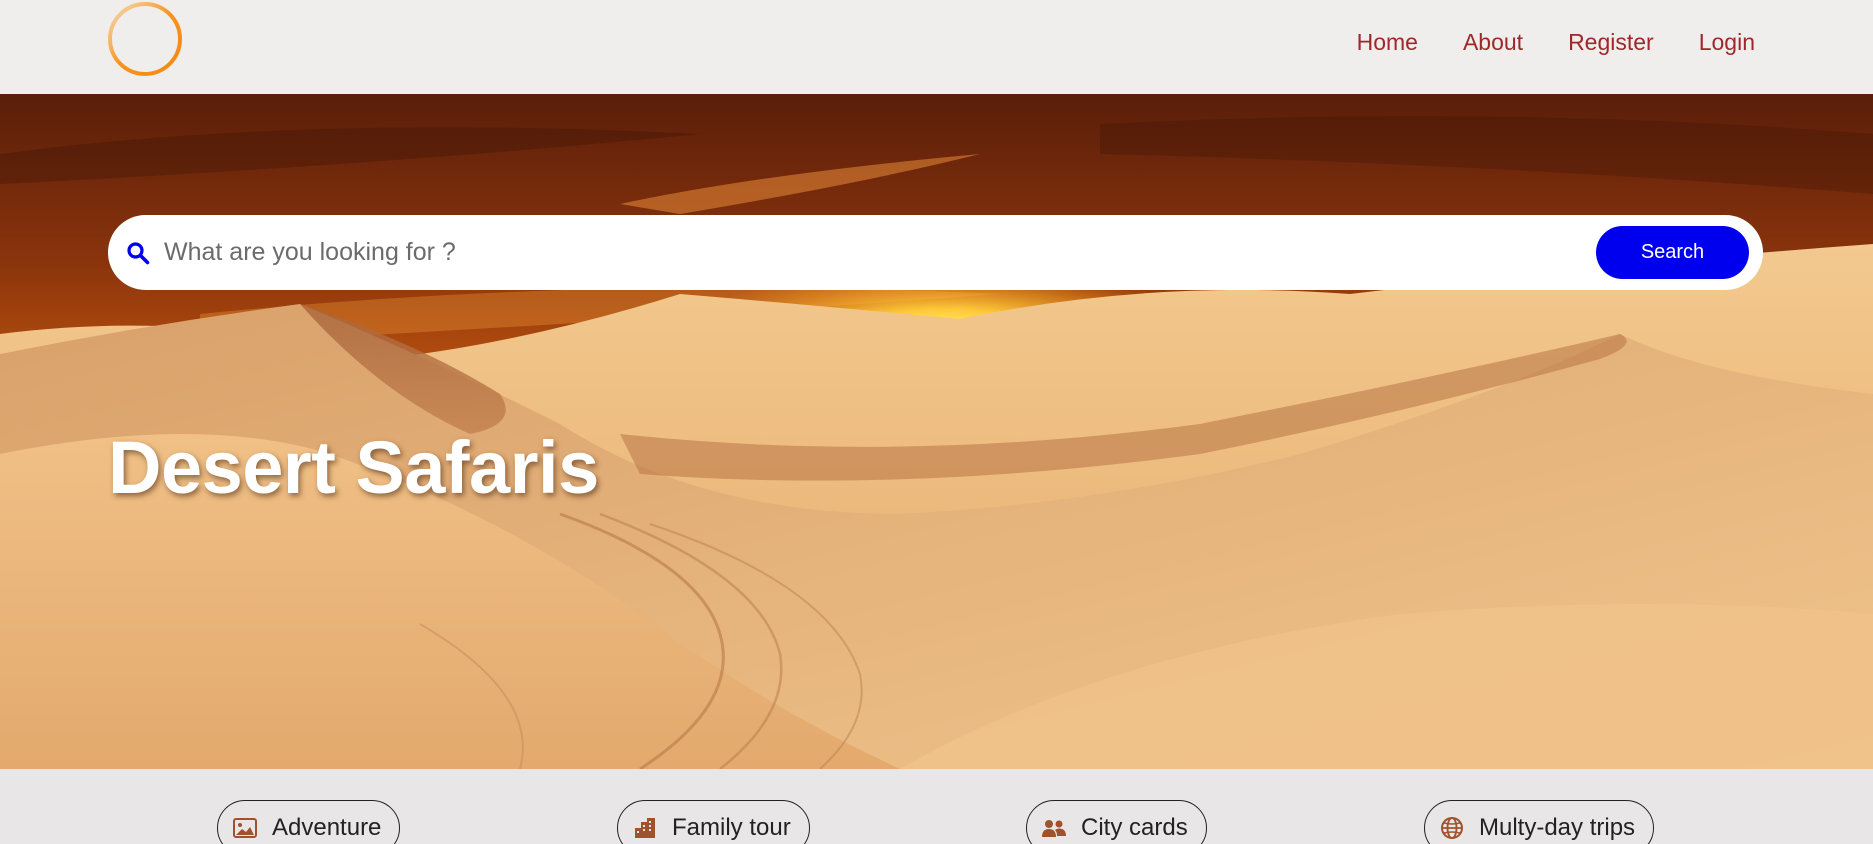  I want to click on hero-title: Desert Safaris, so click(353, 467).